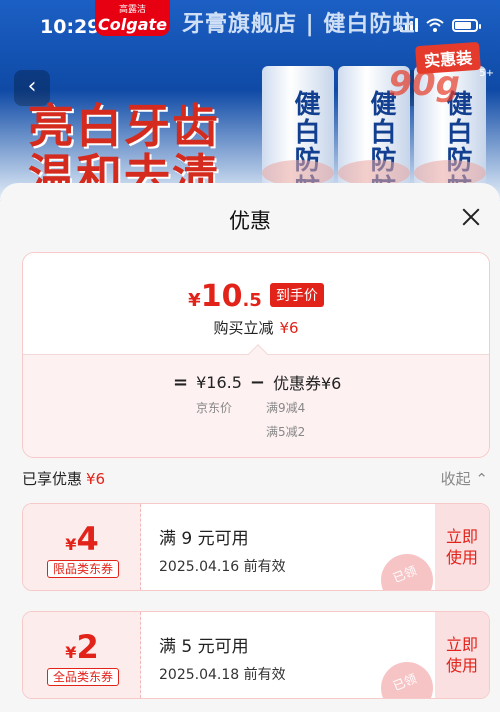  Describe the element at coordinates (214, 408) in the screenshot. I see `jd-price-label: 京东价` at that location.